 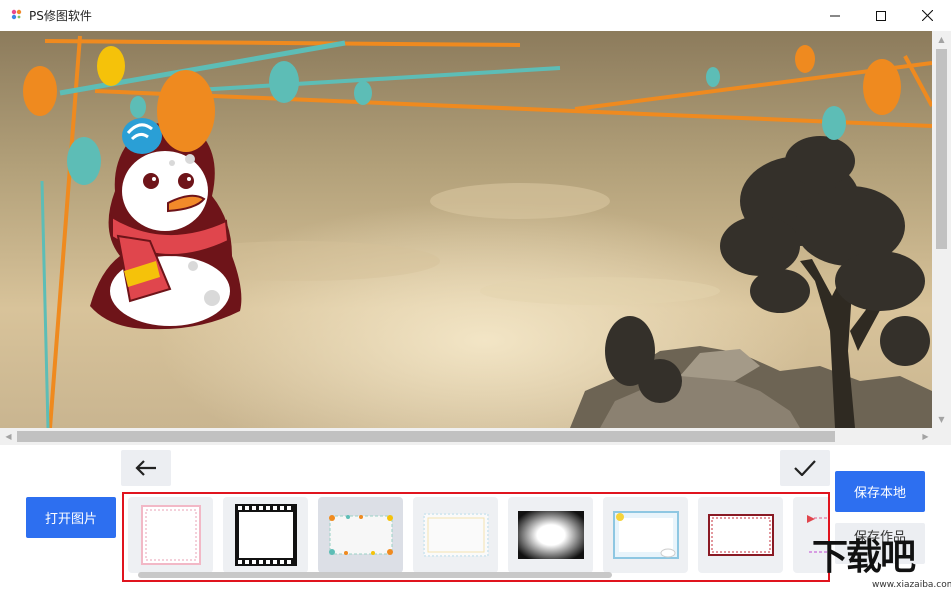 I want to click on checkmark-icon, so click(x=805, y=468).